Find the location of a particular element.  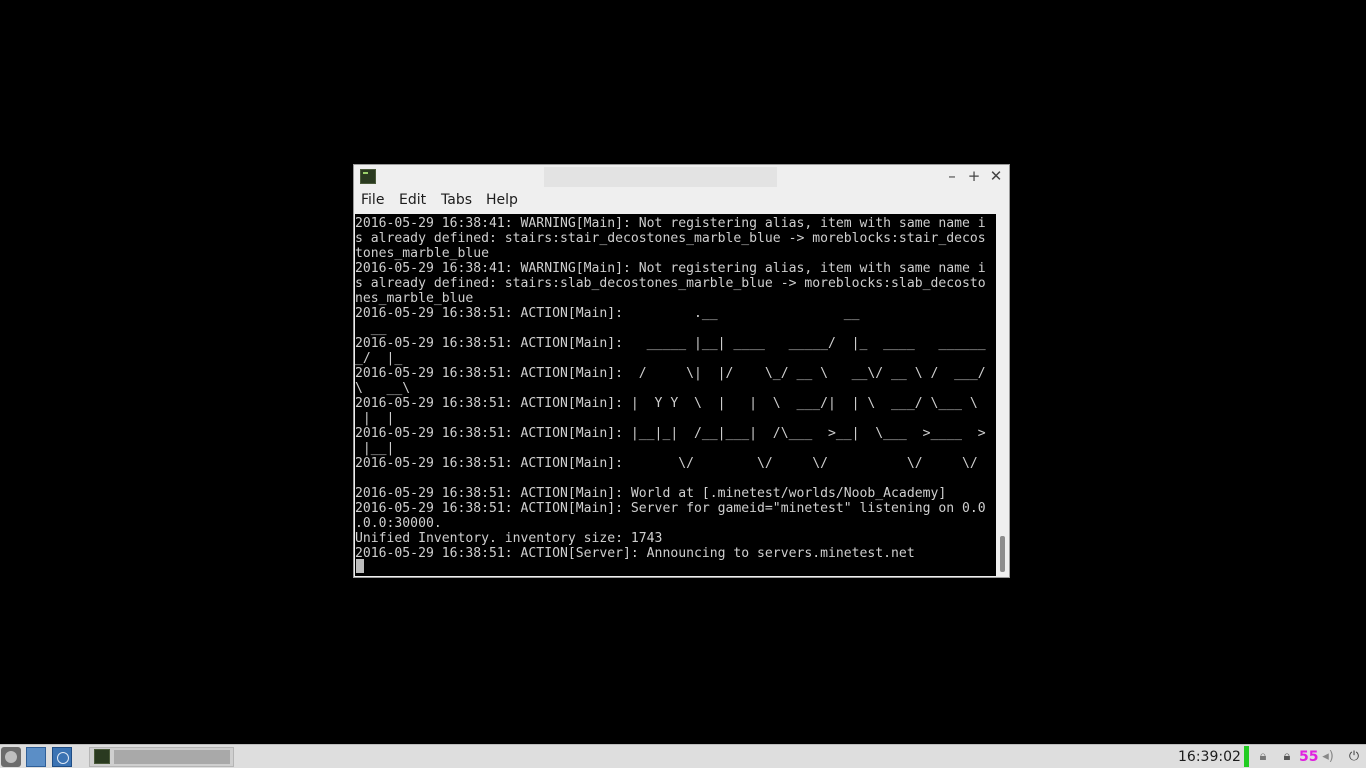

clock: 16:39:02 is located at coordinates (1209, 757).